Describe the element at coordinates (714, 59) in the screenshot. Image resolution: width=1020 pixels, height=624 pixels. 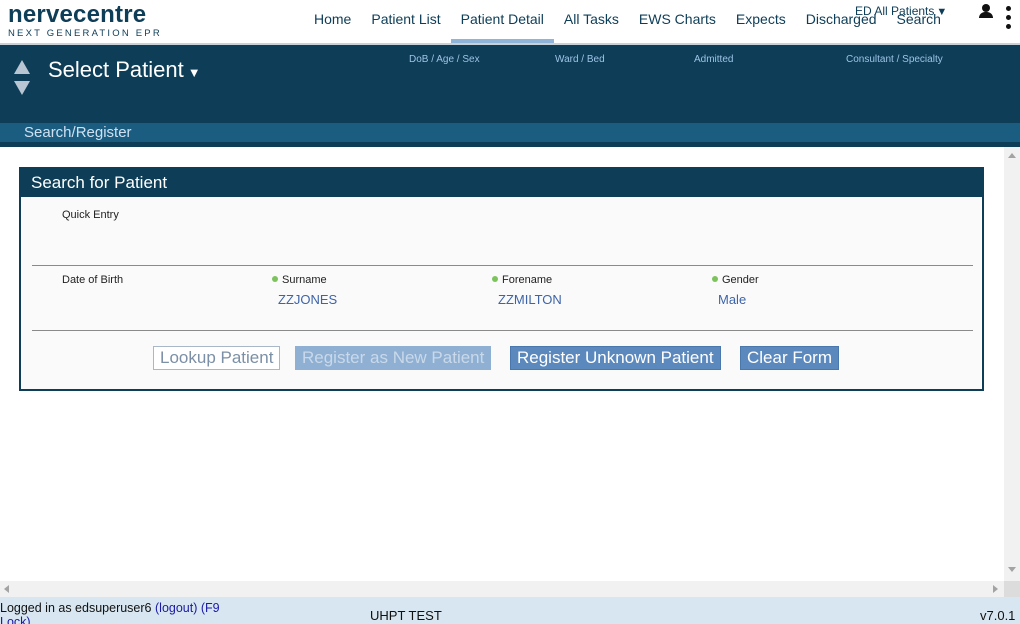
I see `admitted-label: Admitted` at that location.